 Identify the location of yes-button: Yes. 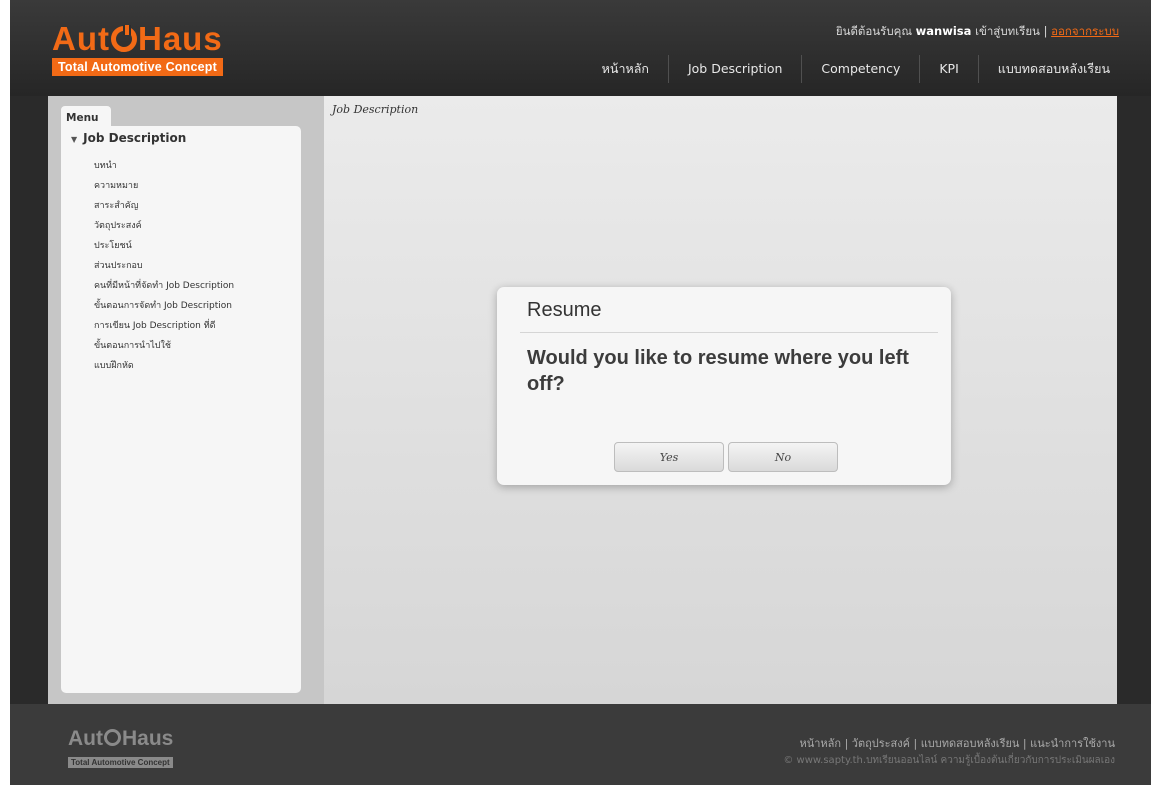
(669, 457).